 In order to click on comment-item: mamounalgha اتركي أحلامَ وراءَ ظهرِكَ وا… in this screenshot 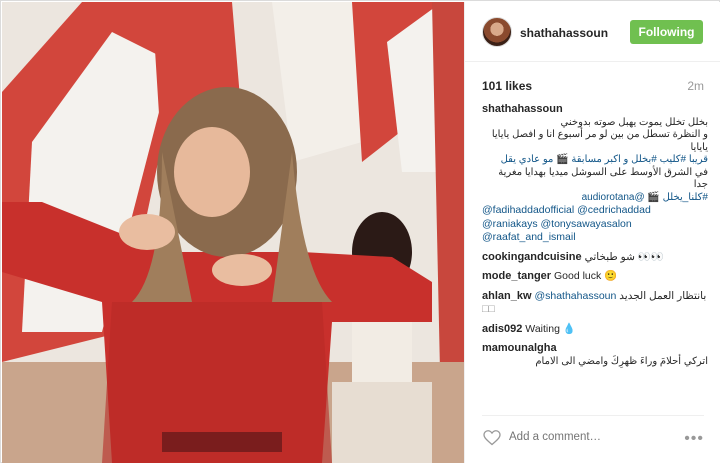, I will do `click(595, 355)`.